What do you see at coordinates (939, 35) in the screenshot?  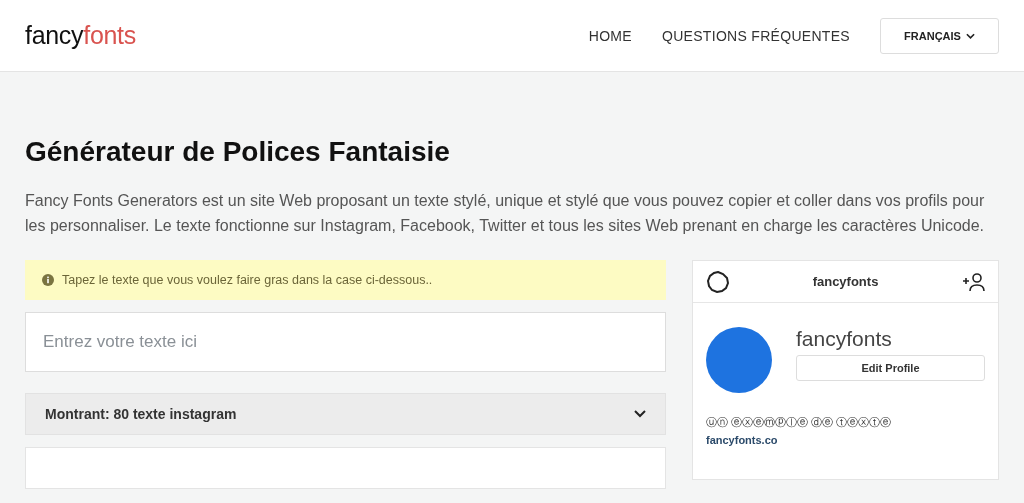 I see `language-dropdown: FRANÇAIS` at bounding box center [939, 35].